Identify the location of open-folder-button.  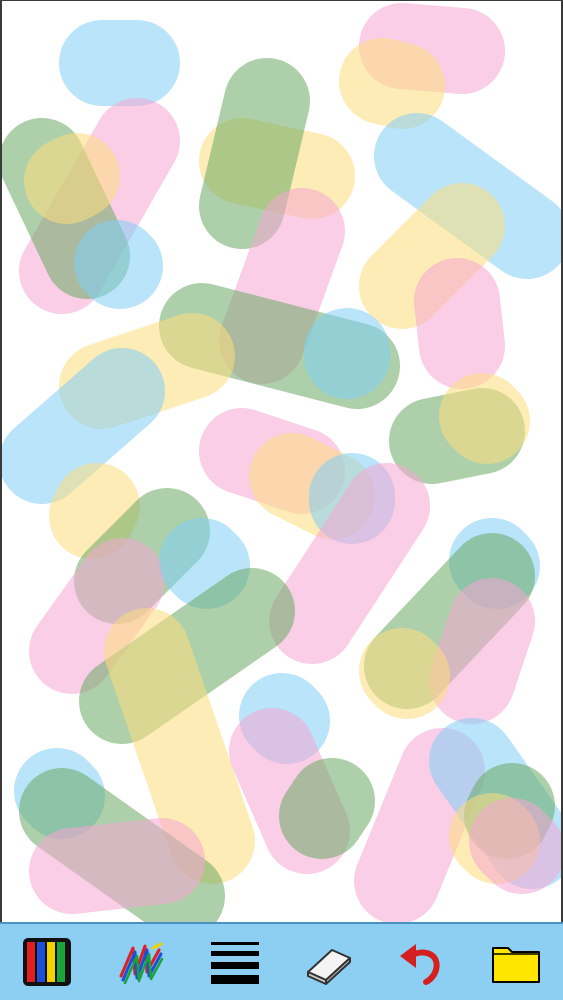
(516, 962).